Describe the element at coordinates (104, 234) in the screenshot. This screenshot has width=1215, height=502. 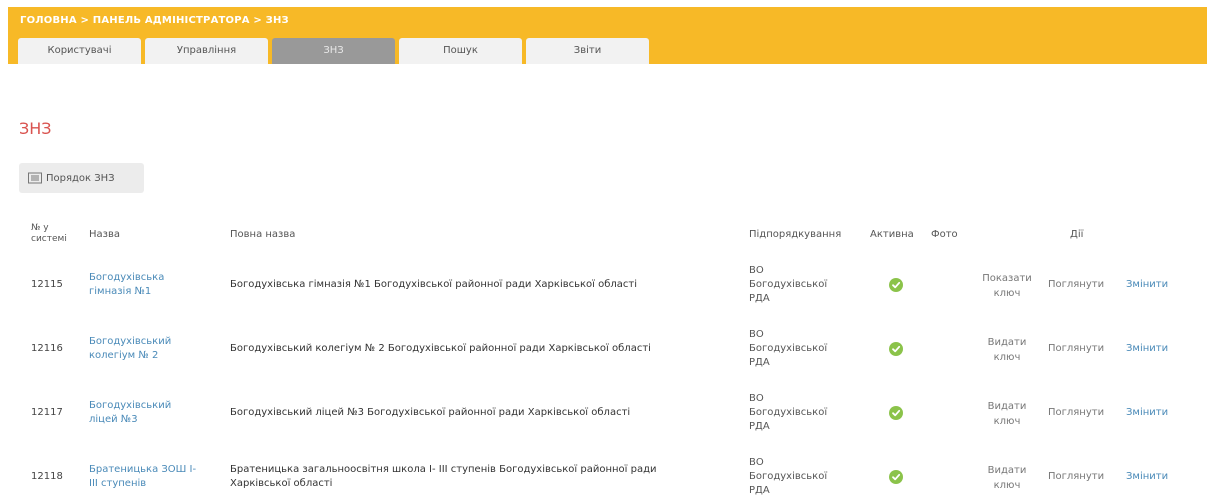
I see `column-header-name: Назва` at that location.